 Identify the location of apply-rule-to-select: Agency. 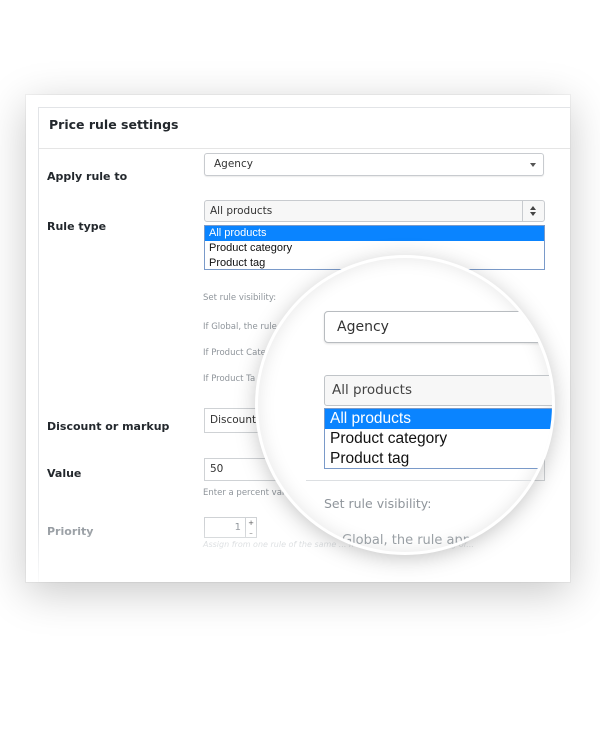
(374, 164).